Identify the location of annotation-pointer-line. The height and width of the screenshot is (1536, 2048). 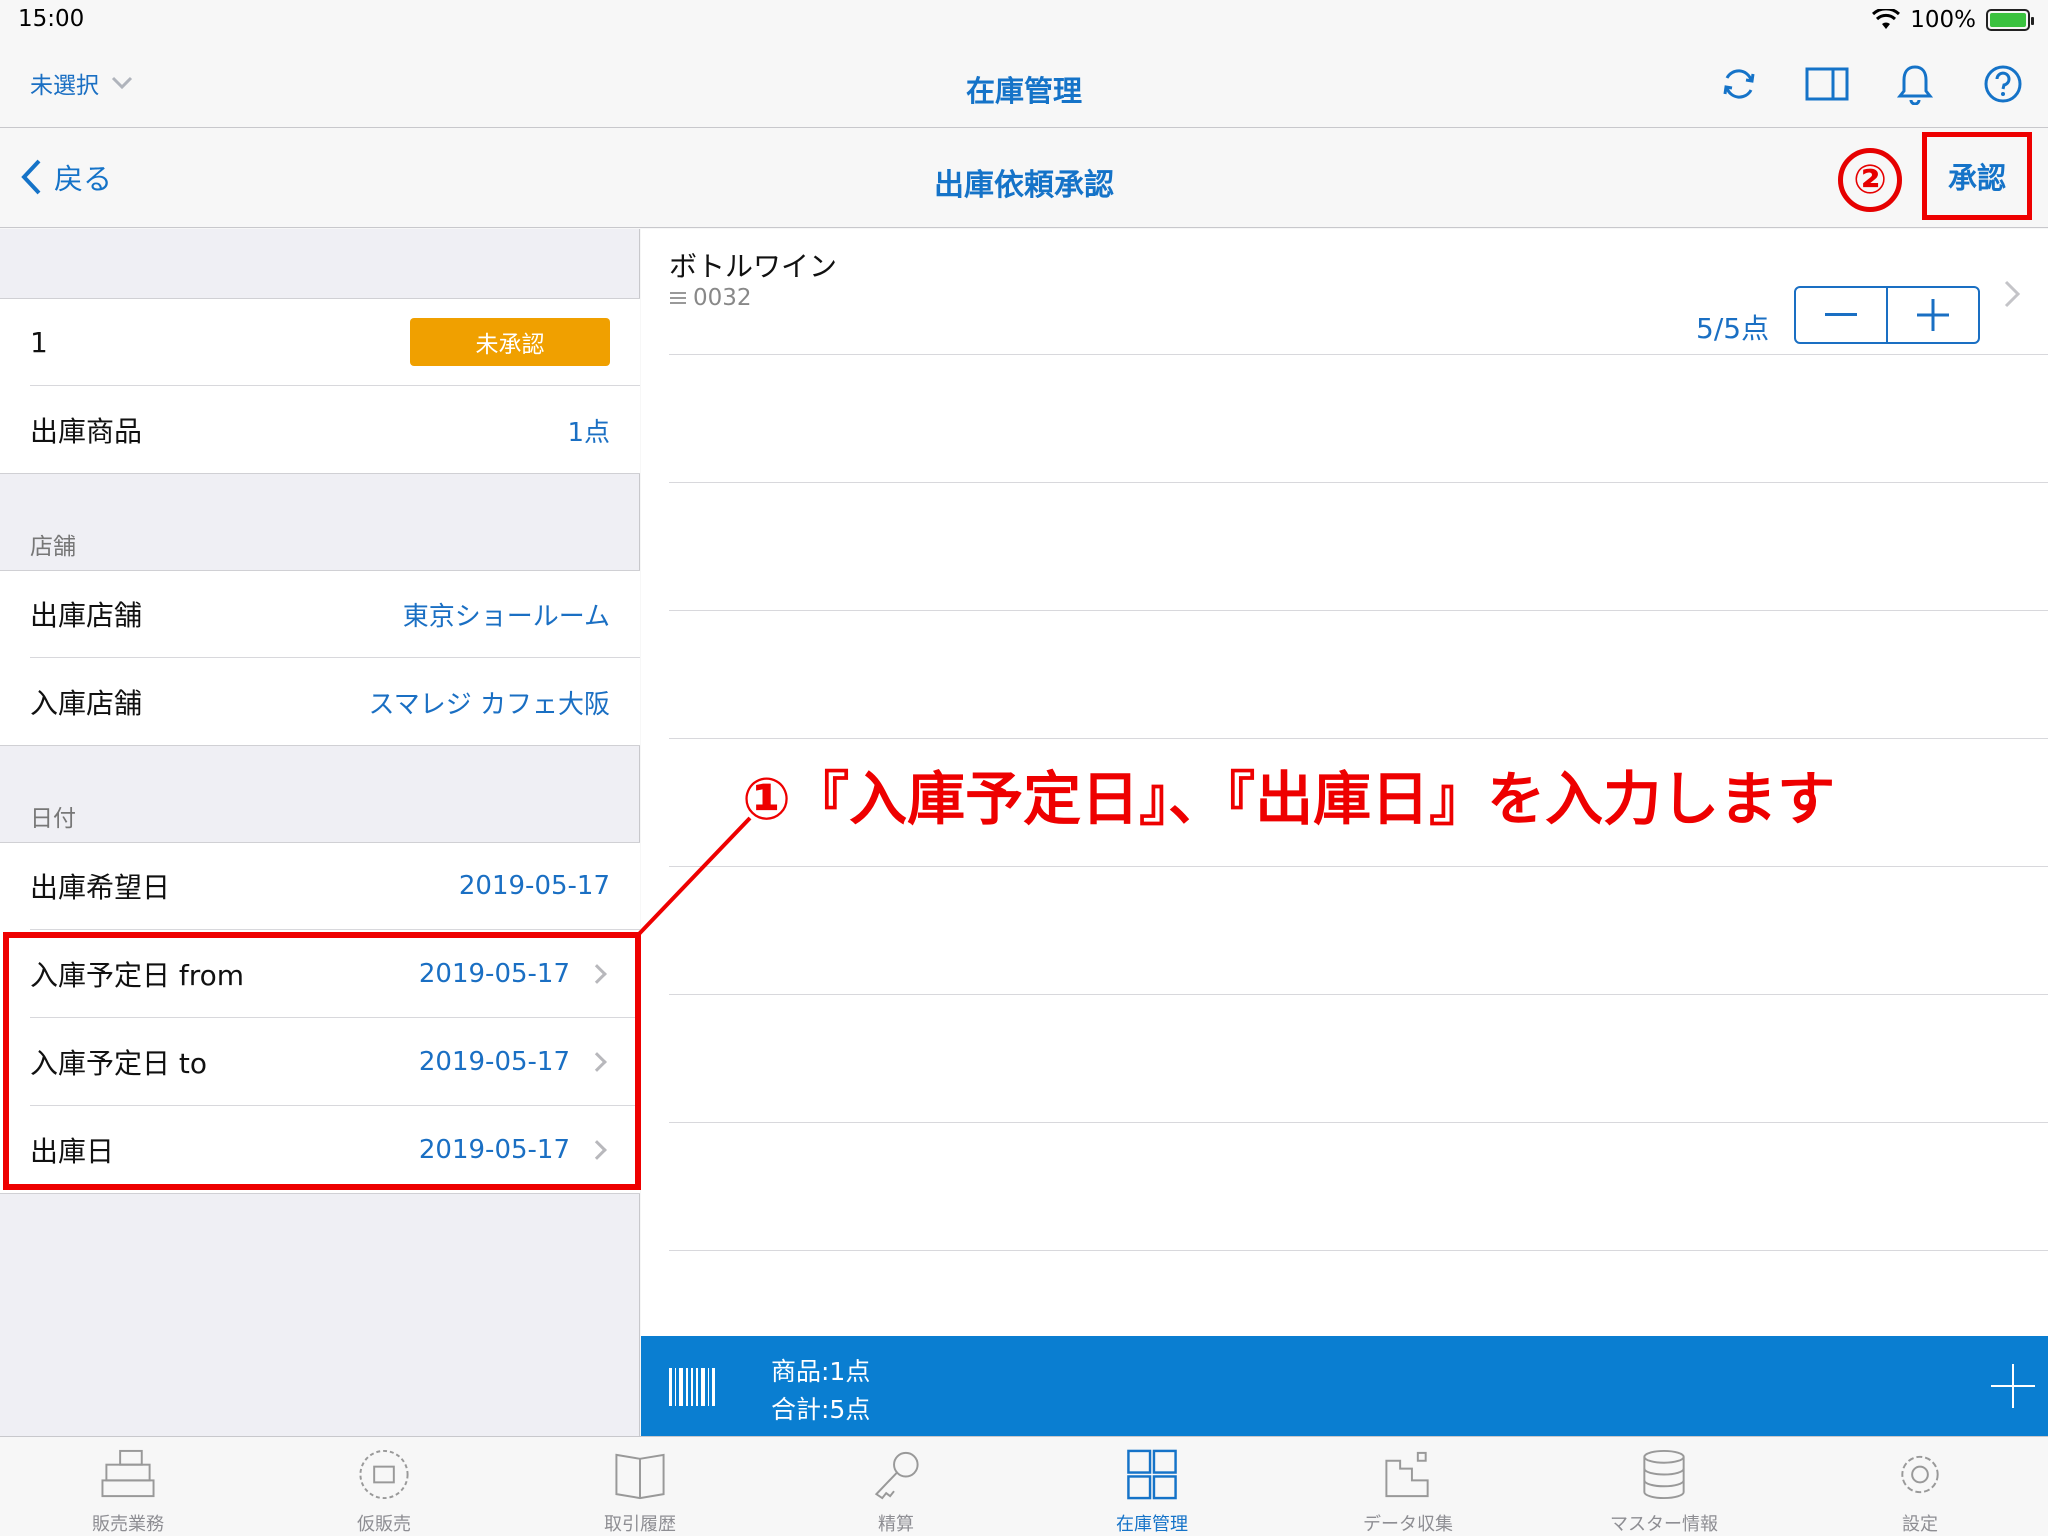
(694, 876).